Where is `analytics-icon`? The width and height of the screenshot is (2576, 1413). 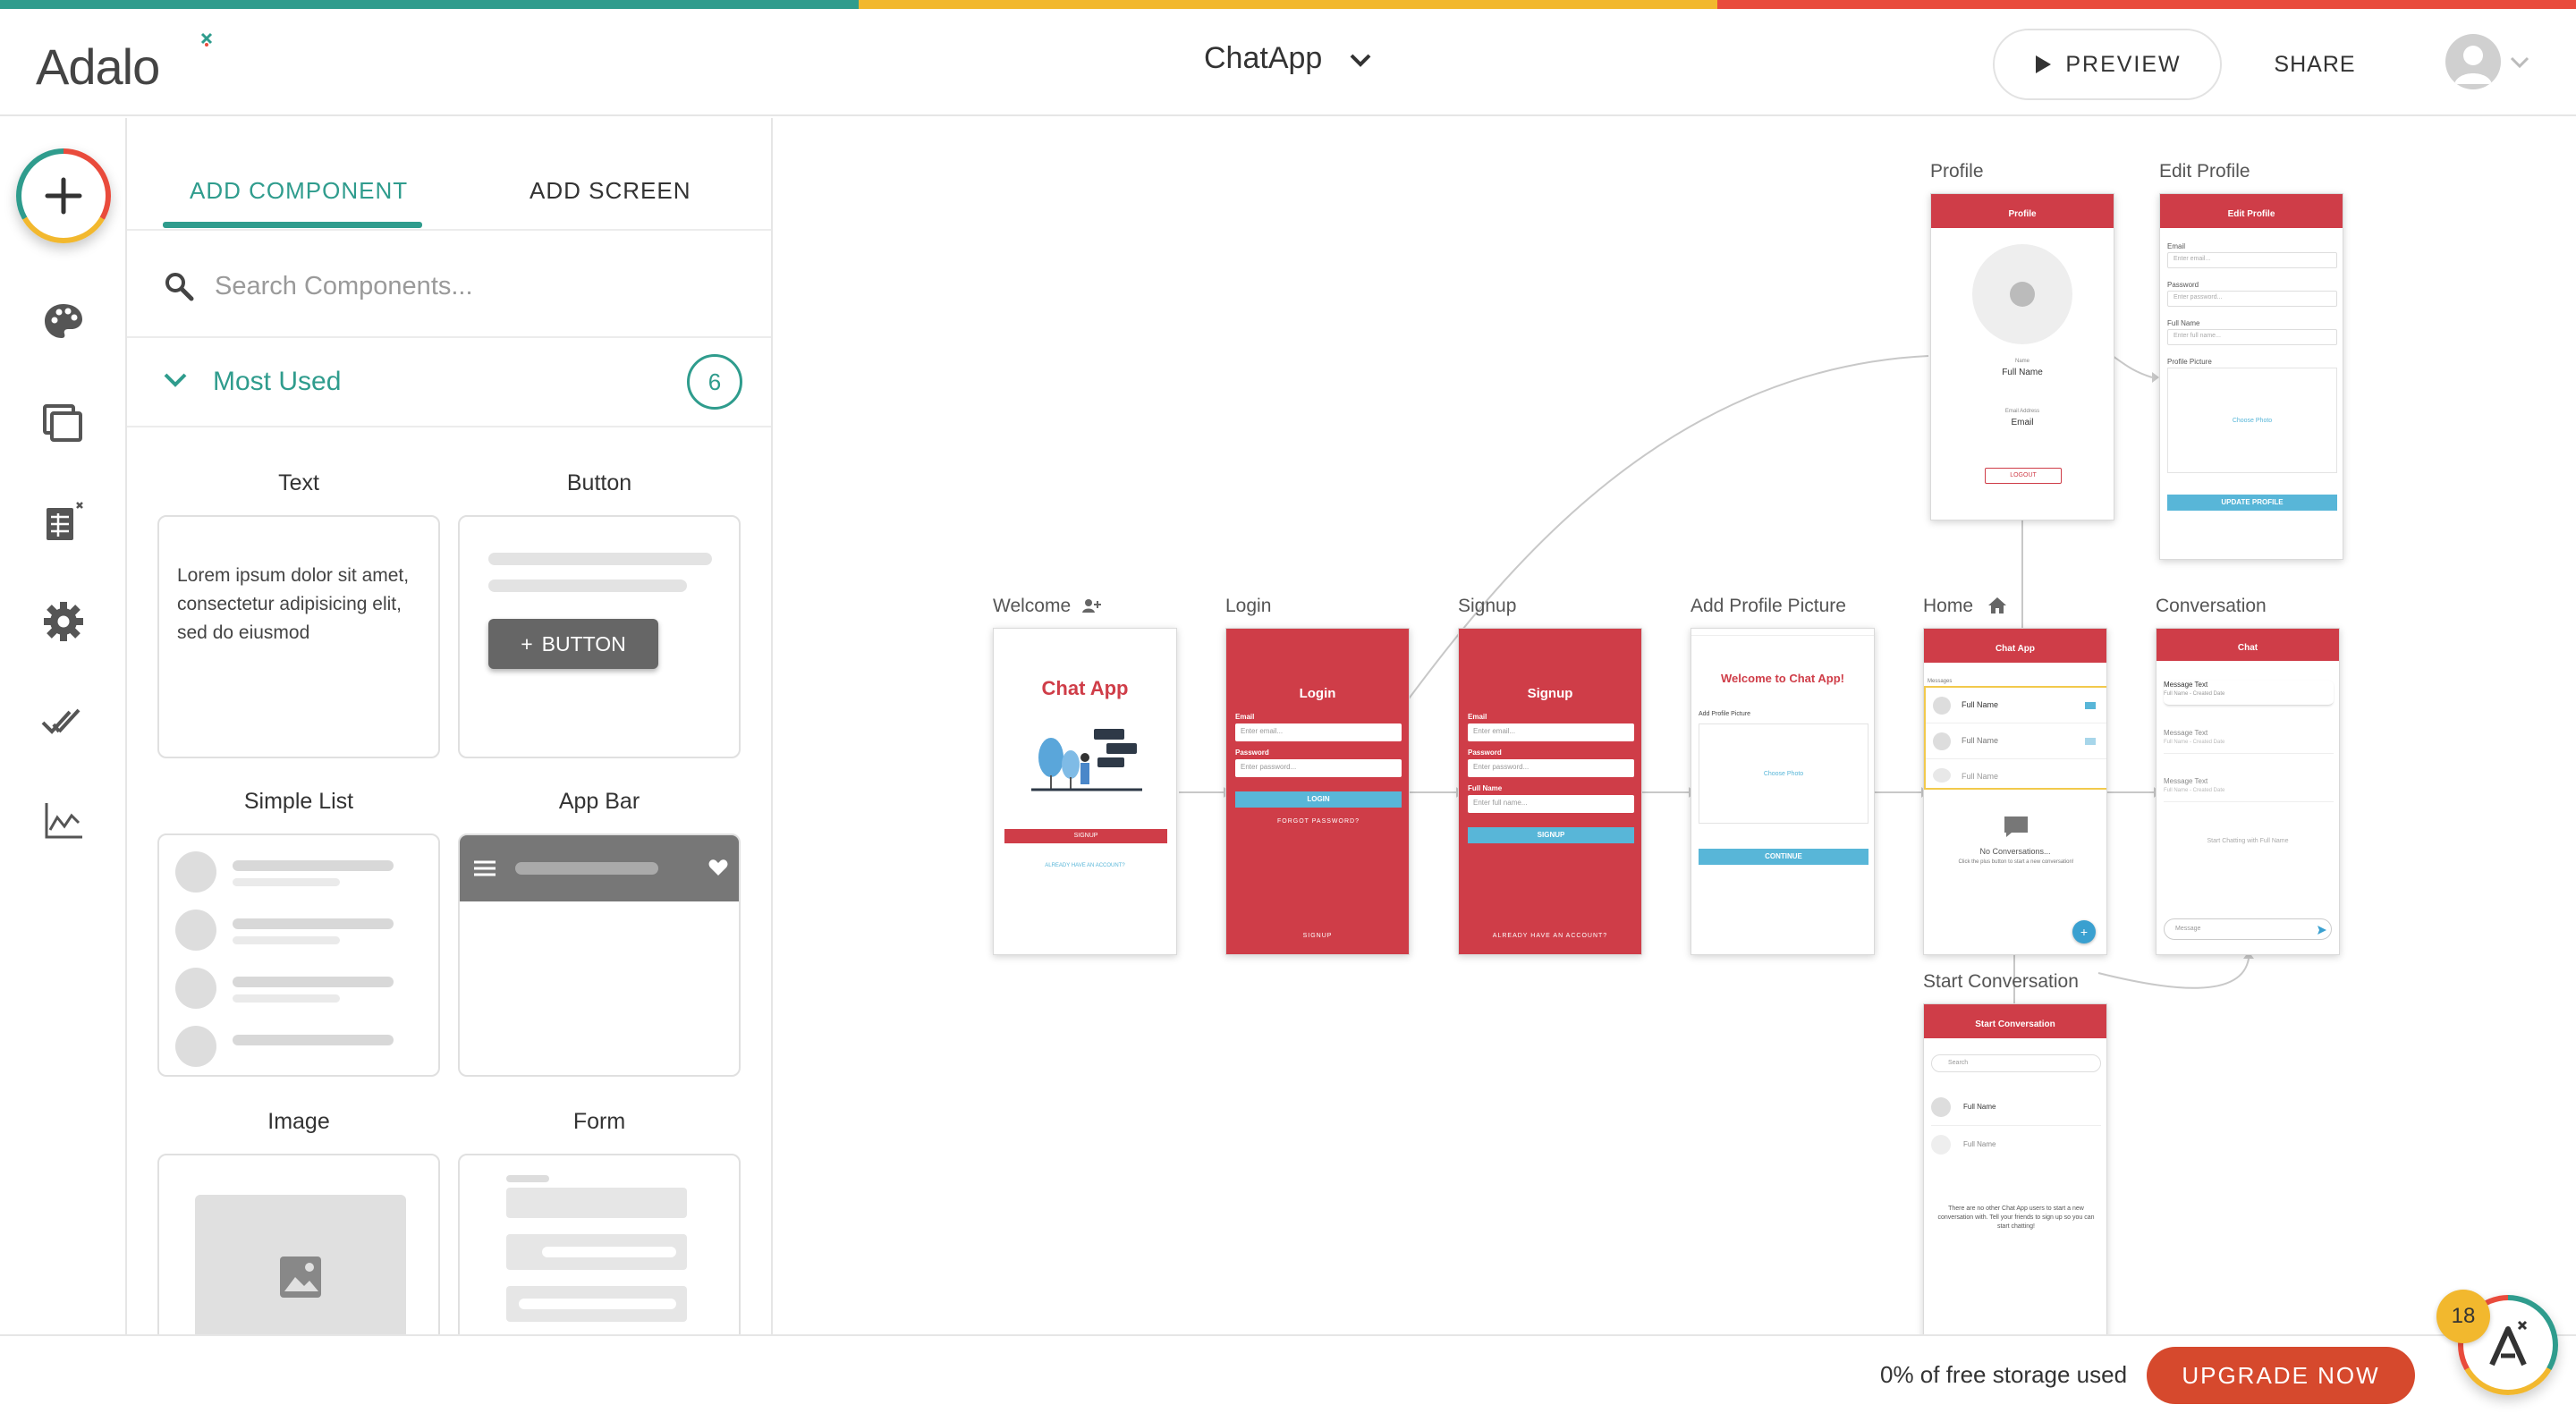 analytics-icon is located at coordinates (63, 820).